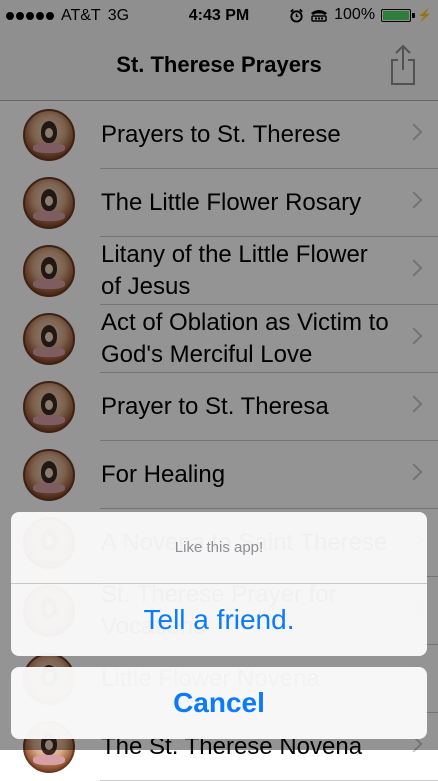 The height and width of the screenshot is (781, 438). I want to click on action-sheet-message: Like this app!, so click(219, 548).